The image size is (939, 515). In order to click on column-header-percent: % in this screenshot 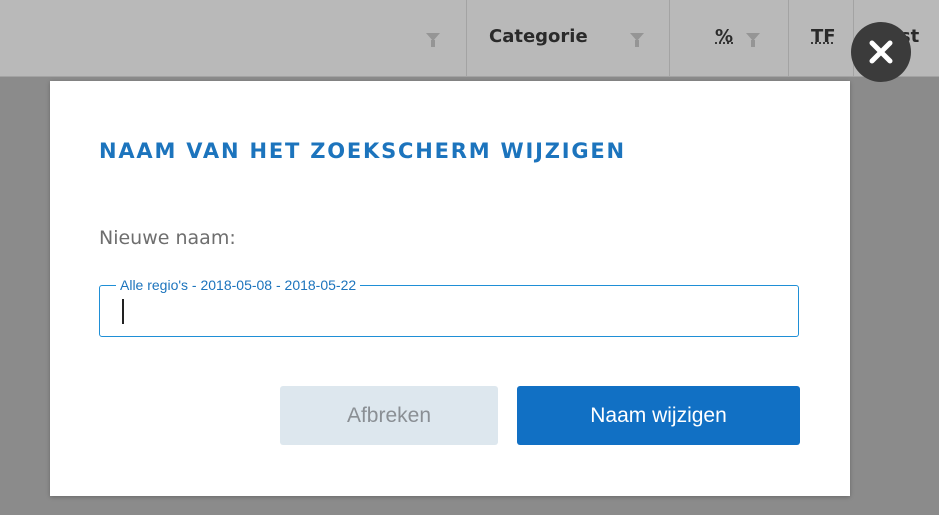, I will do `click(728, 38)`.